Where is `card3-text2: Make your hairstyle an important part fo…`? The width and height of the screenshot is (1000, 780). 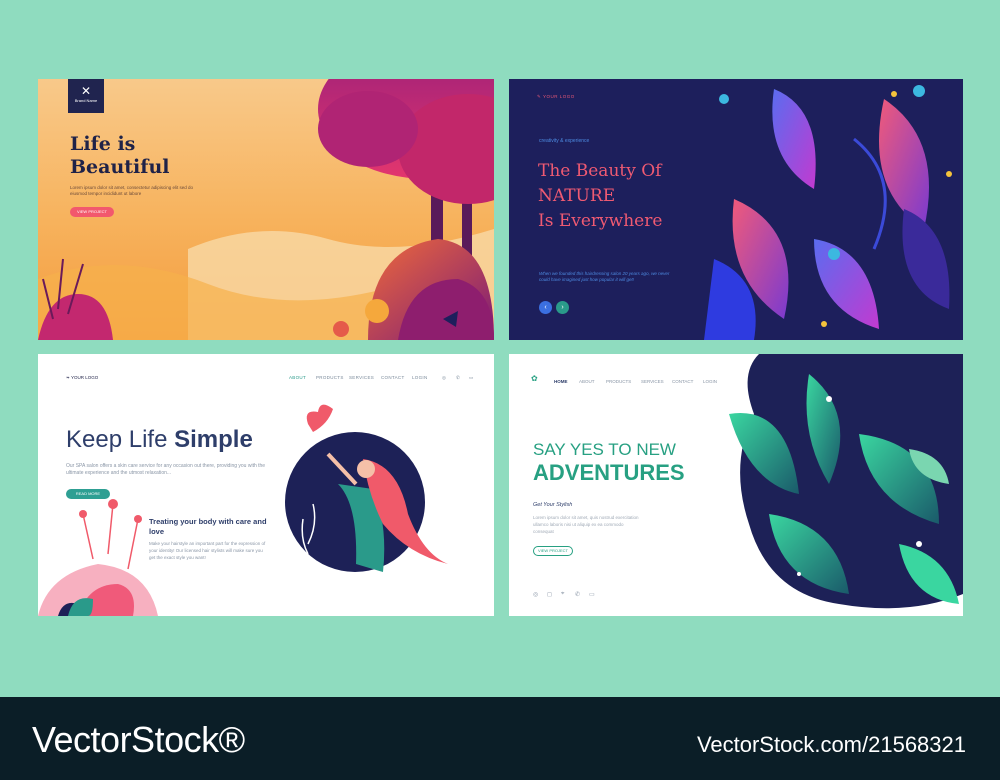
card3-text2: Make your hairstyle an important part fo… is located at coordinates (207, 550).